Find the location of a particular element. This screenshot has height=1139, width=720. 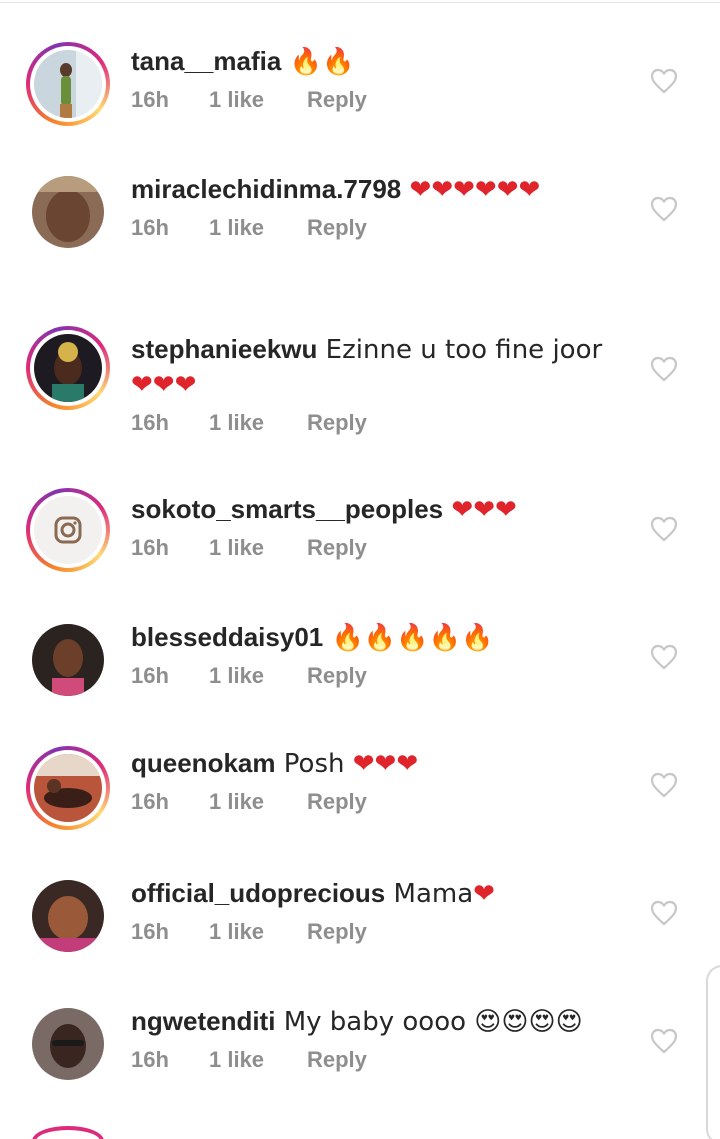

username-link: tana__mafia is located at coordinates (206, 61).